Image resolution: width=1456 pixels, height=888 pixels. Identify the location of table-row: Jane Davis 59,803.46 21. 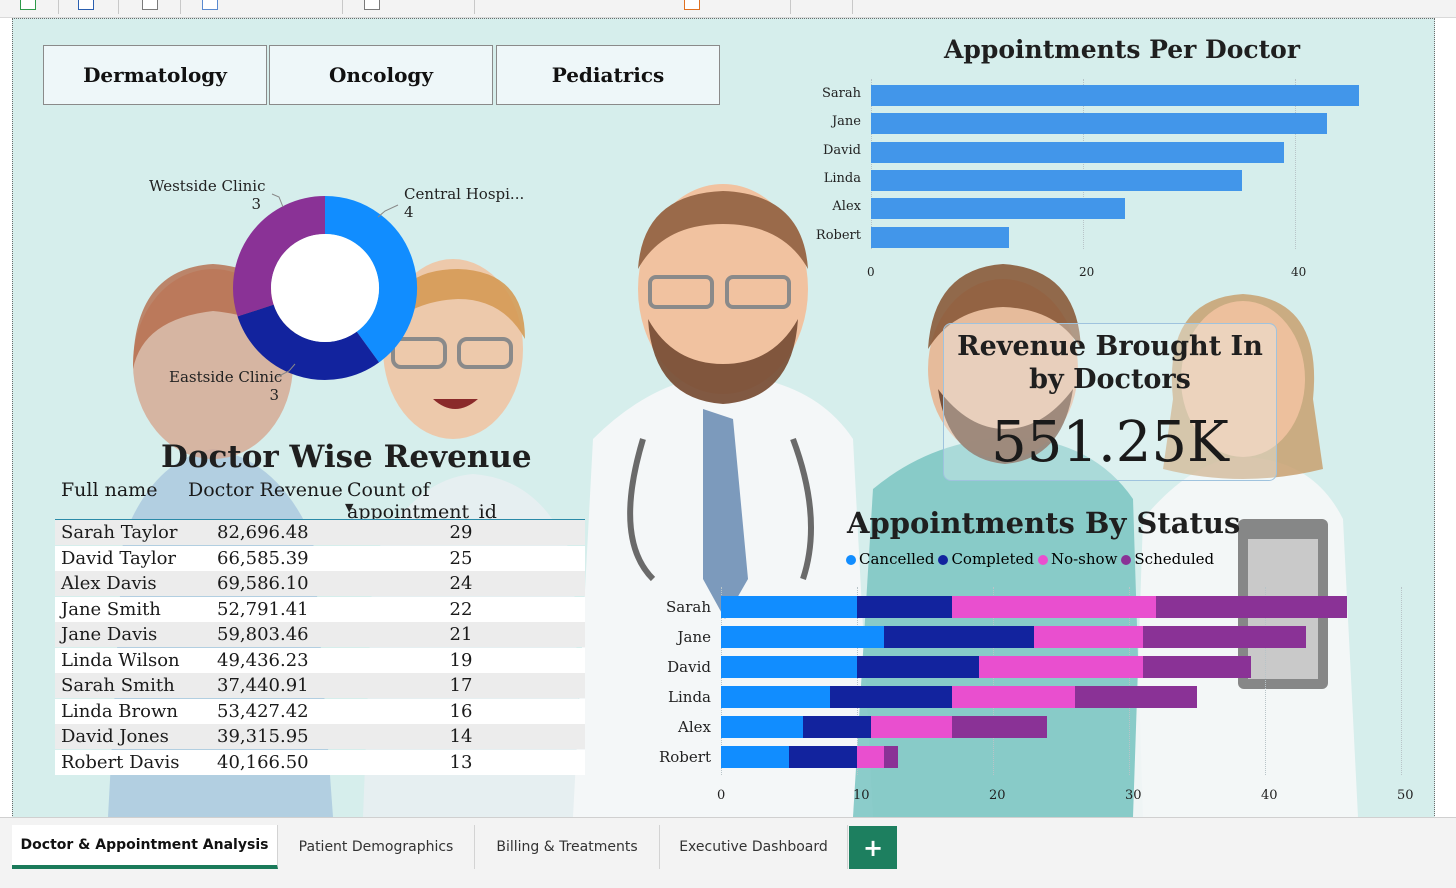
(320, 634).